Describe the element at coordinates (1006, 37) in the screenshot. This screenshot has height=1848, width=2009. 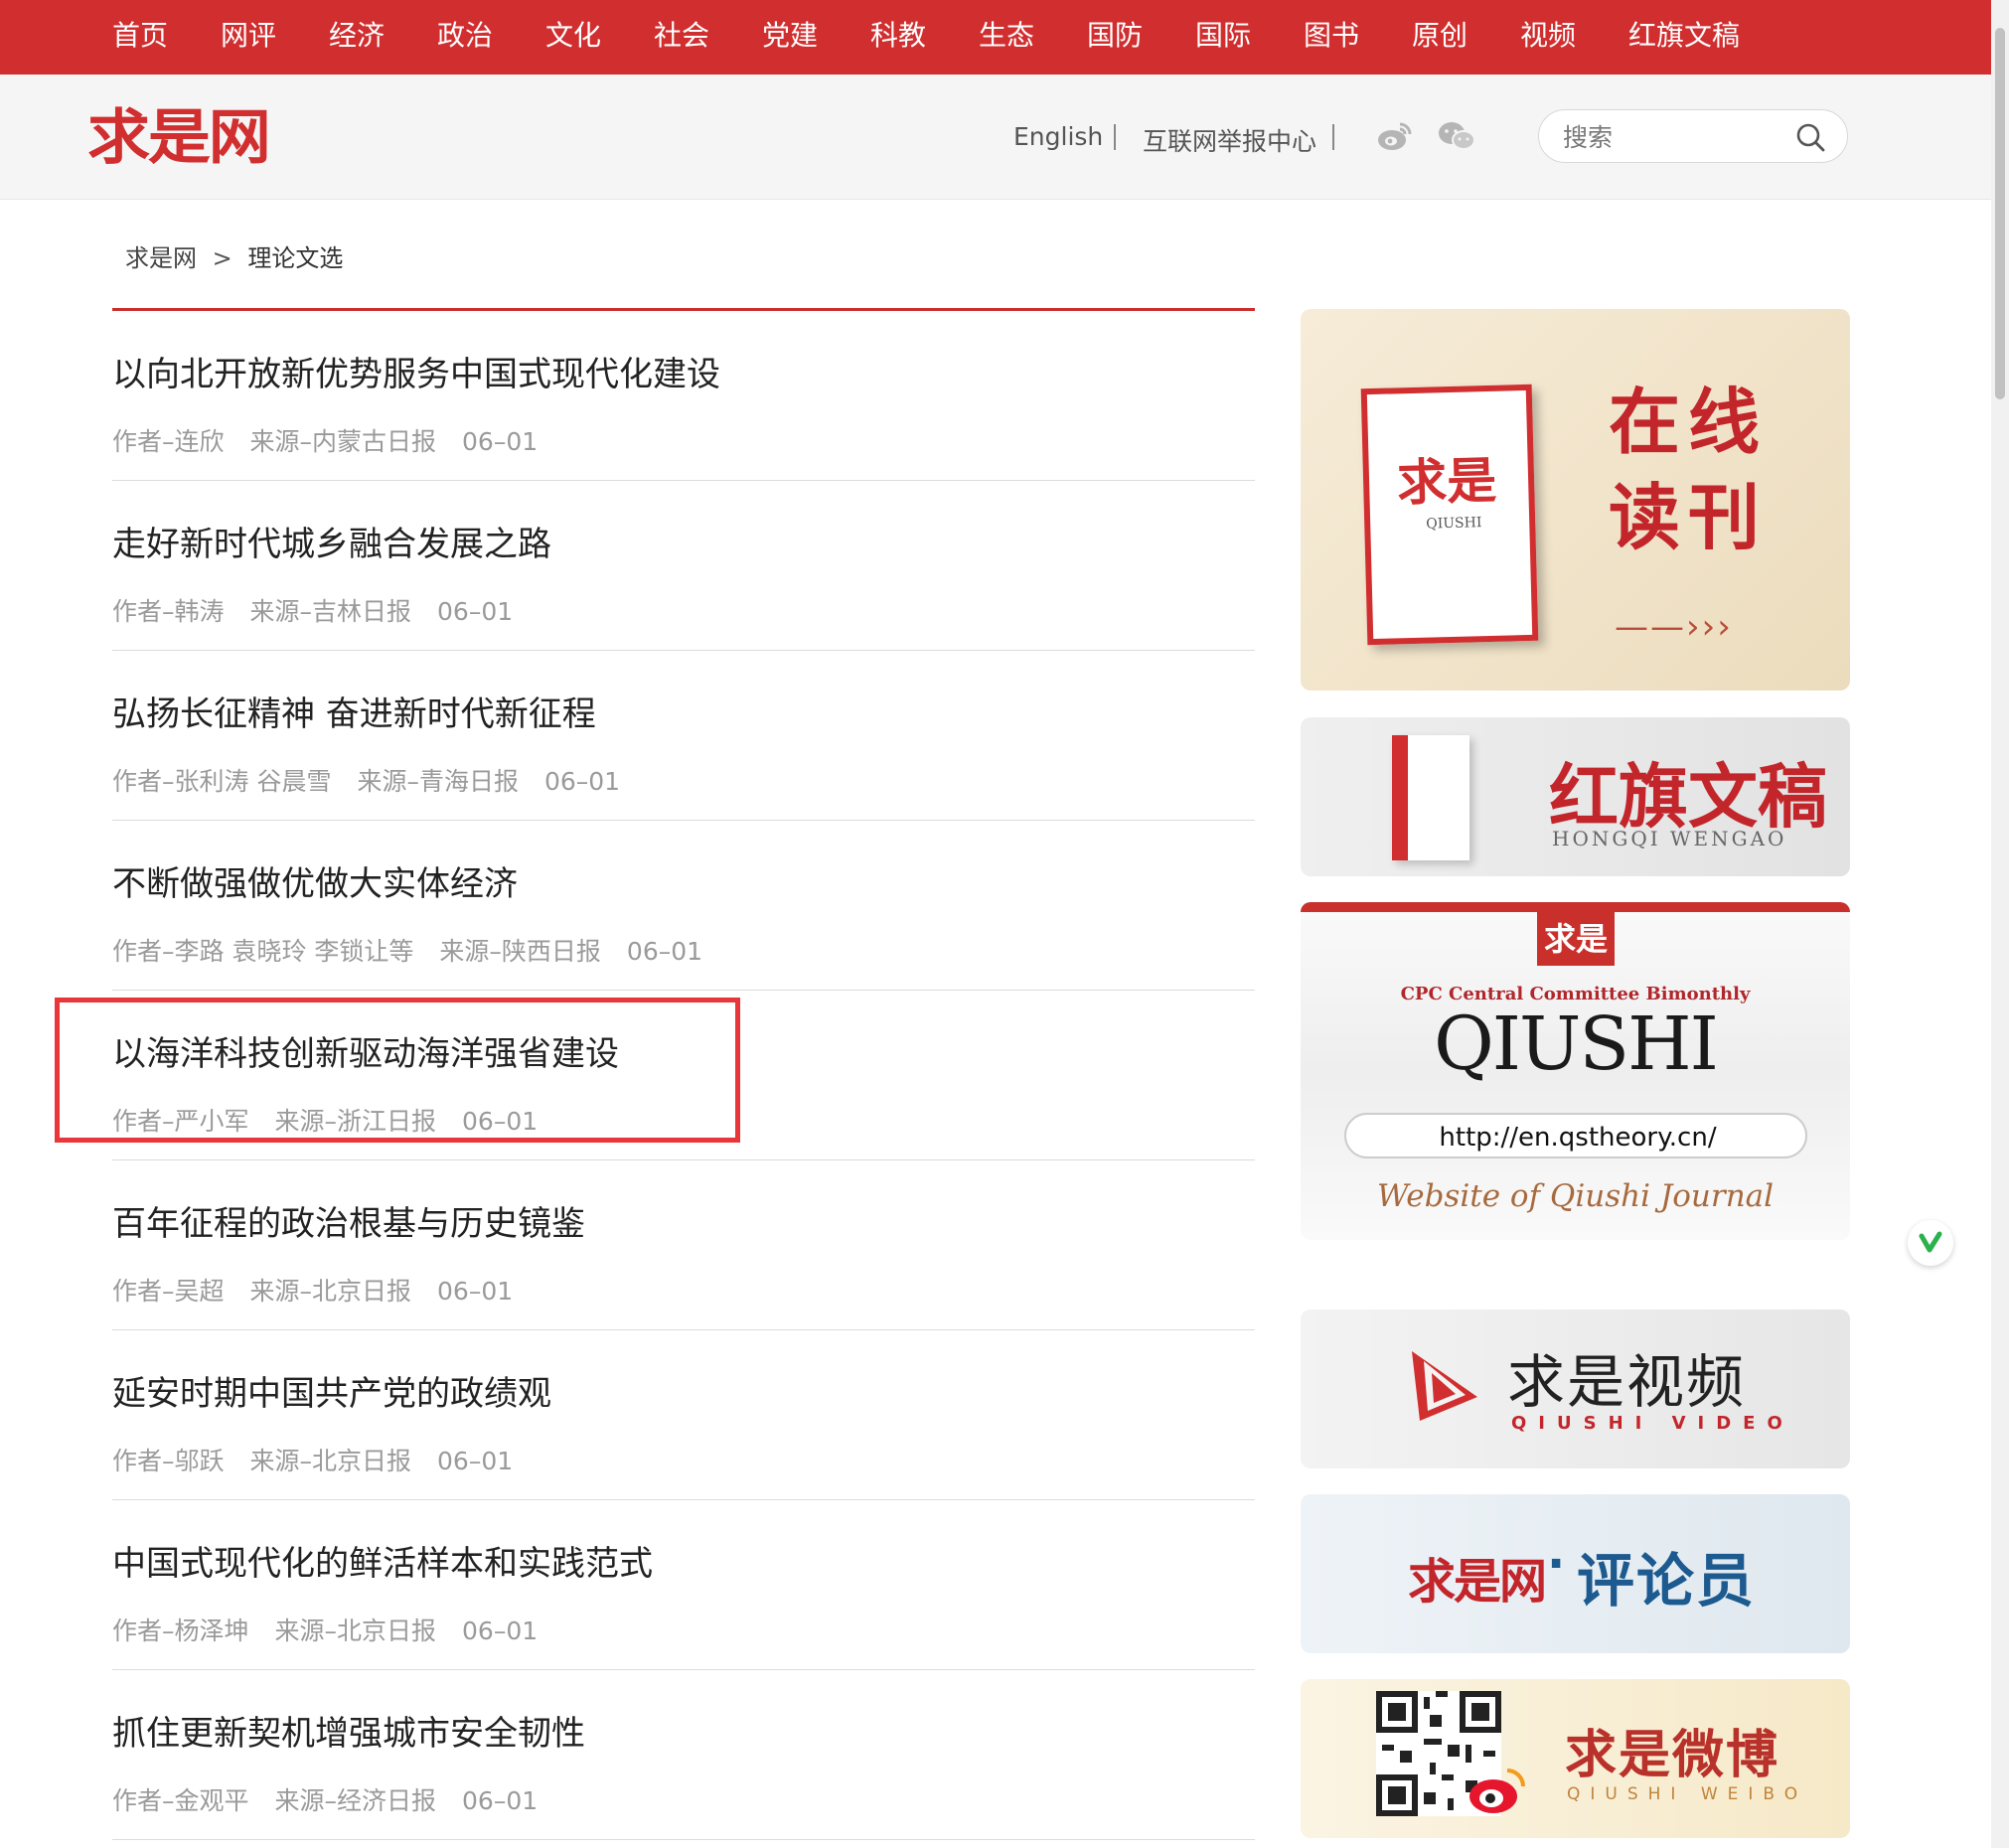
I see `nav-item-ecology: 生态` at that location.